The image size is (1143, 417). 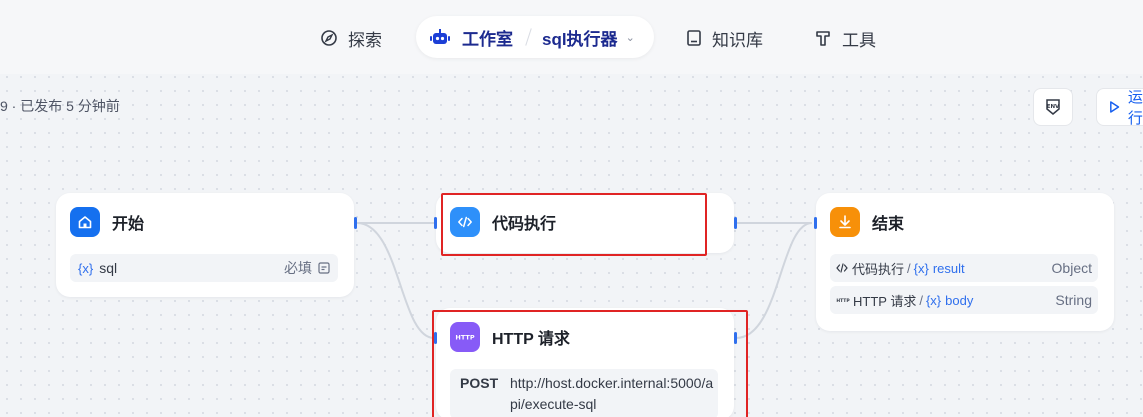 What do you see at coordinates (590, 363) in the screenshot?
I see `http-node-highlight` at bounding box center [590, 363].